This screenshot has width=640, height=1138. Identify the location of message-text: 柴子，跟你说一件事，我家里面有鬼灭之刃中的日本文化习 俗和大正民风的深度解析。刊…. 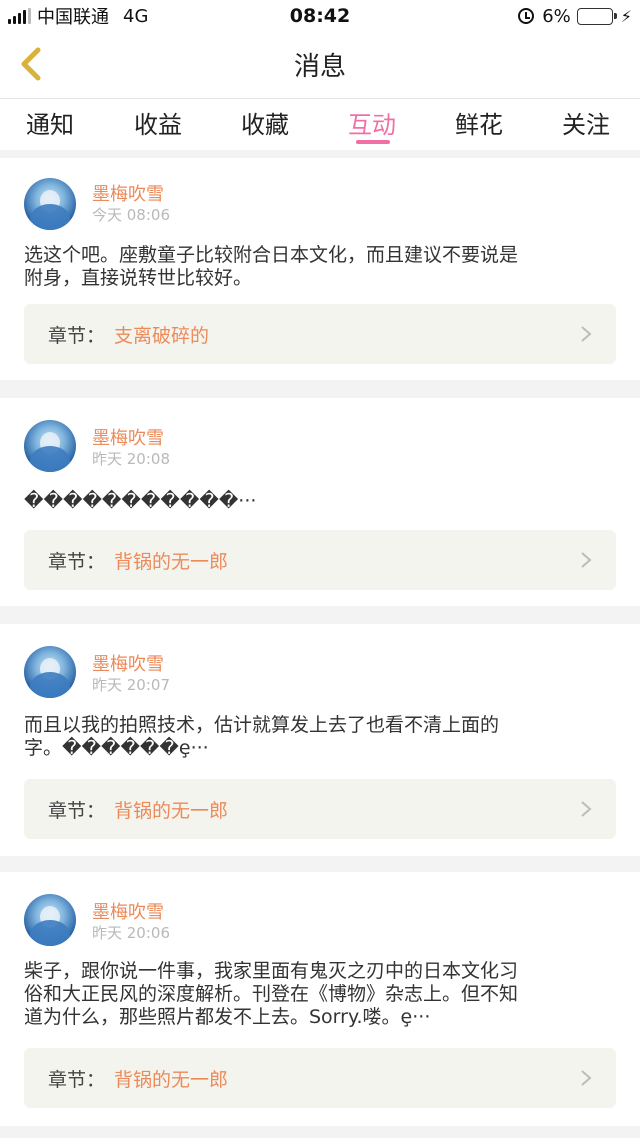
(320, 994).